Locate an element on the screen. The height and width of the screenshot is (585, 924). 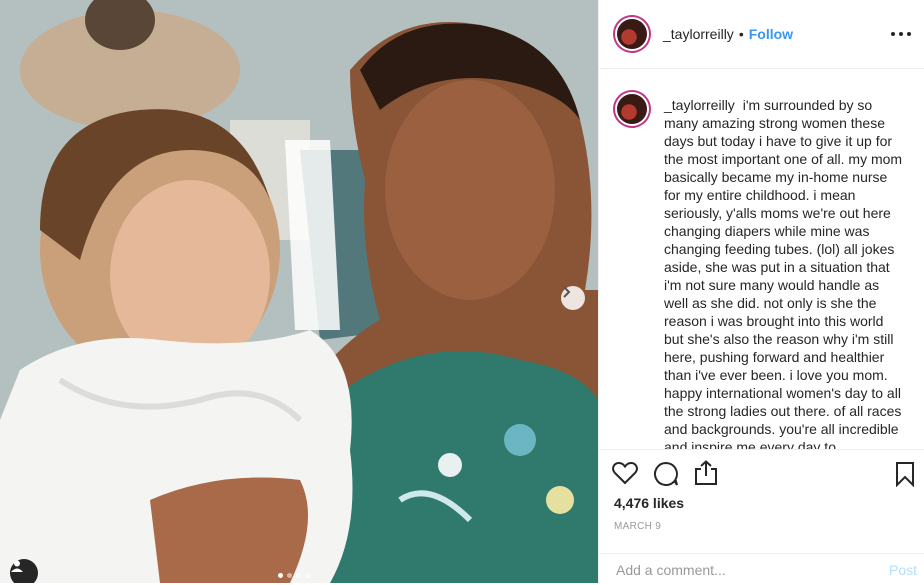
carousel-next-button is located at coordinates (573, 298).